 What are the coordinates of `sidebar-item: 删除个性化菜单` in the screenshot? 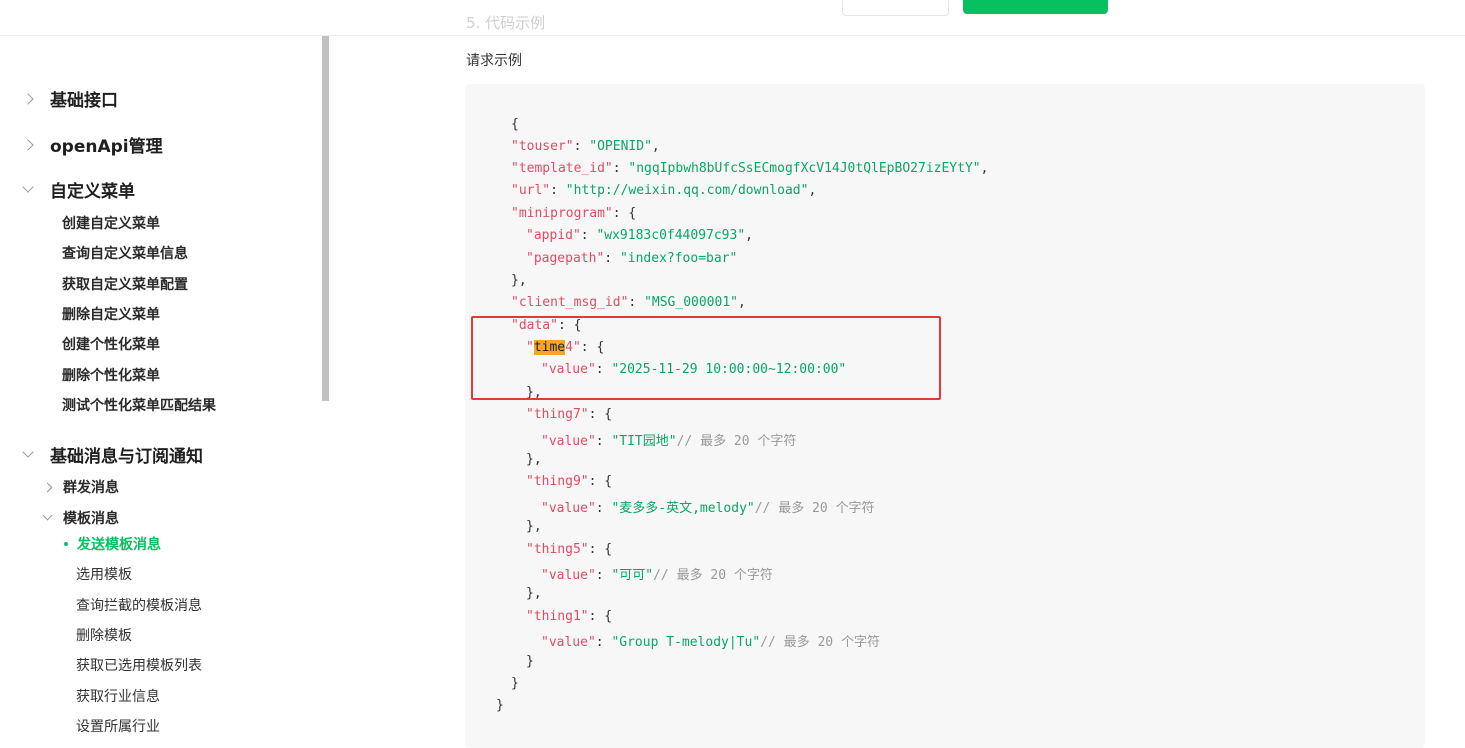 It's located at (111, 375).